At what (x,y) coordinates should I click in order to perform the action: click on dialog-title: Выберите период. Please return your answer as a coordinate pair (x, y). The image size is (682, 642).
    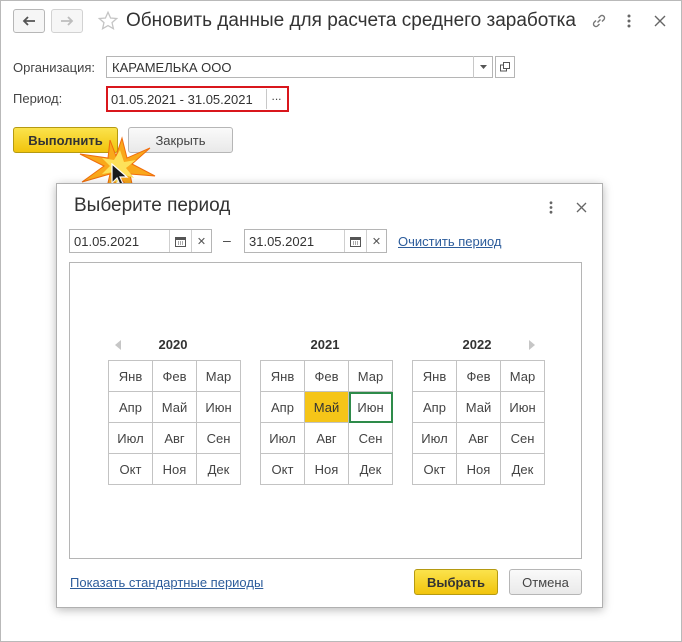
    Looking at the image, I should click on (152, 205).